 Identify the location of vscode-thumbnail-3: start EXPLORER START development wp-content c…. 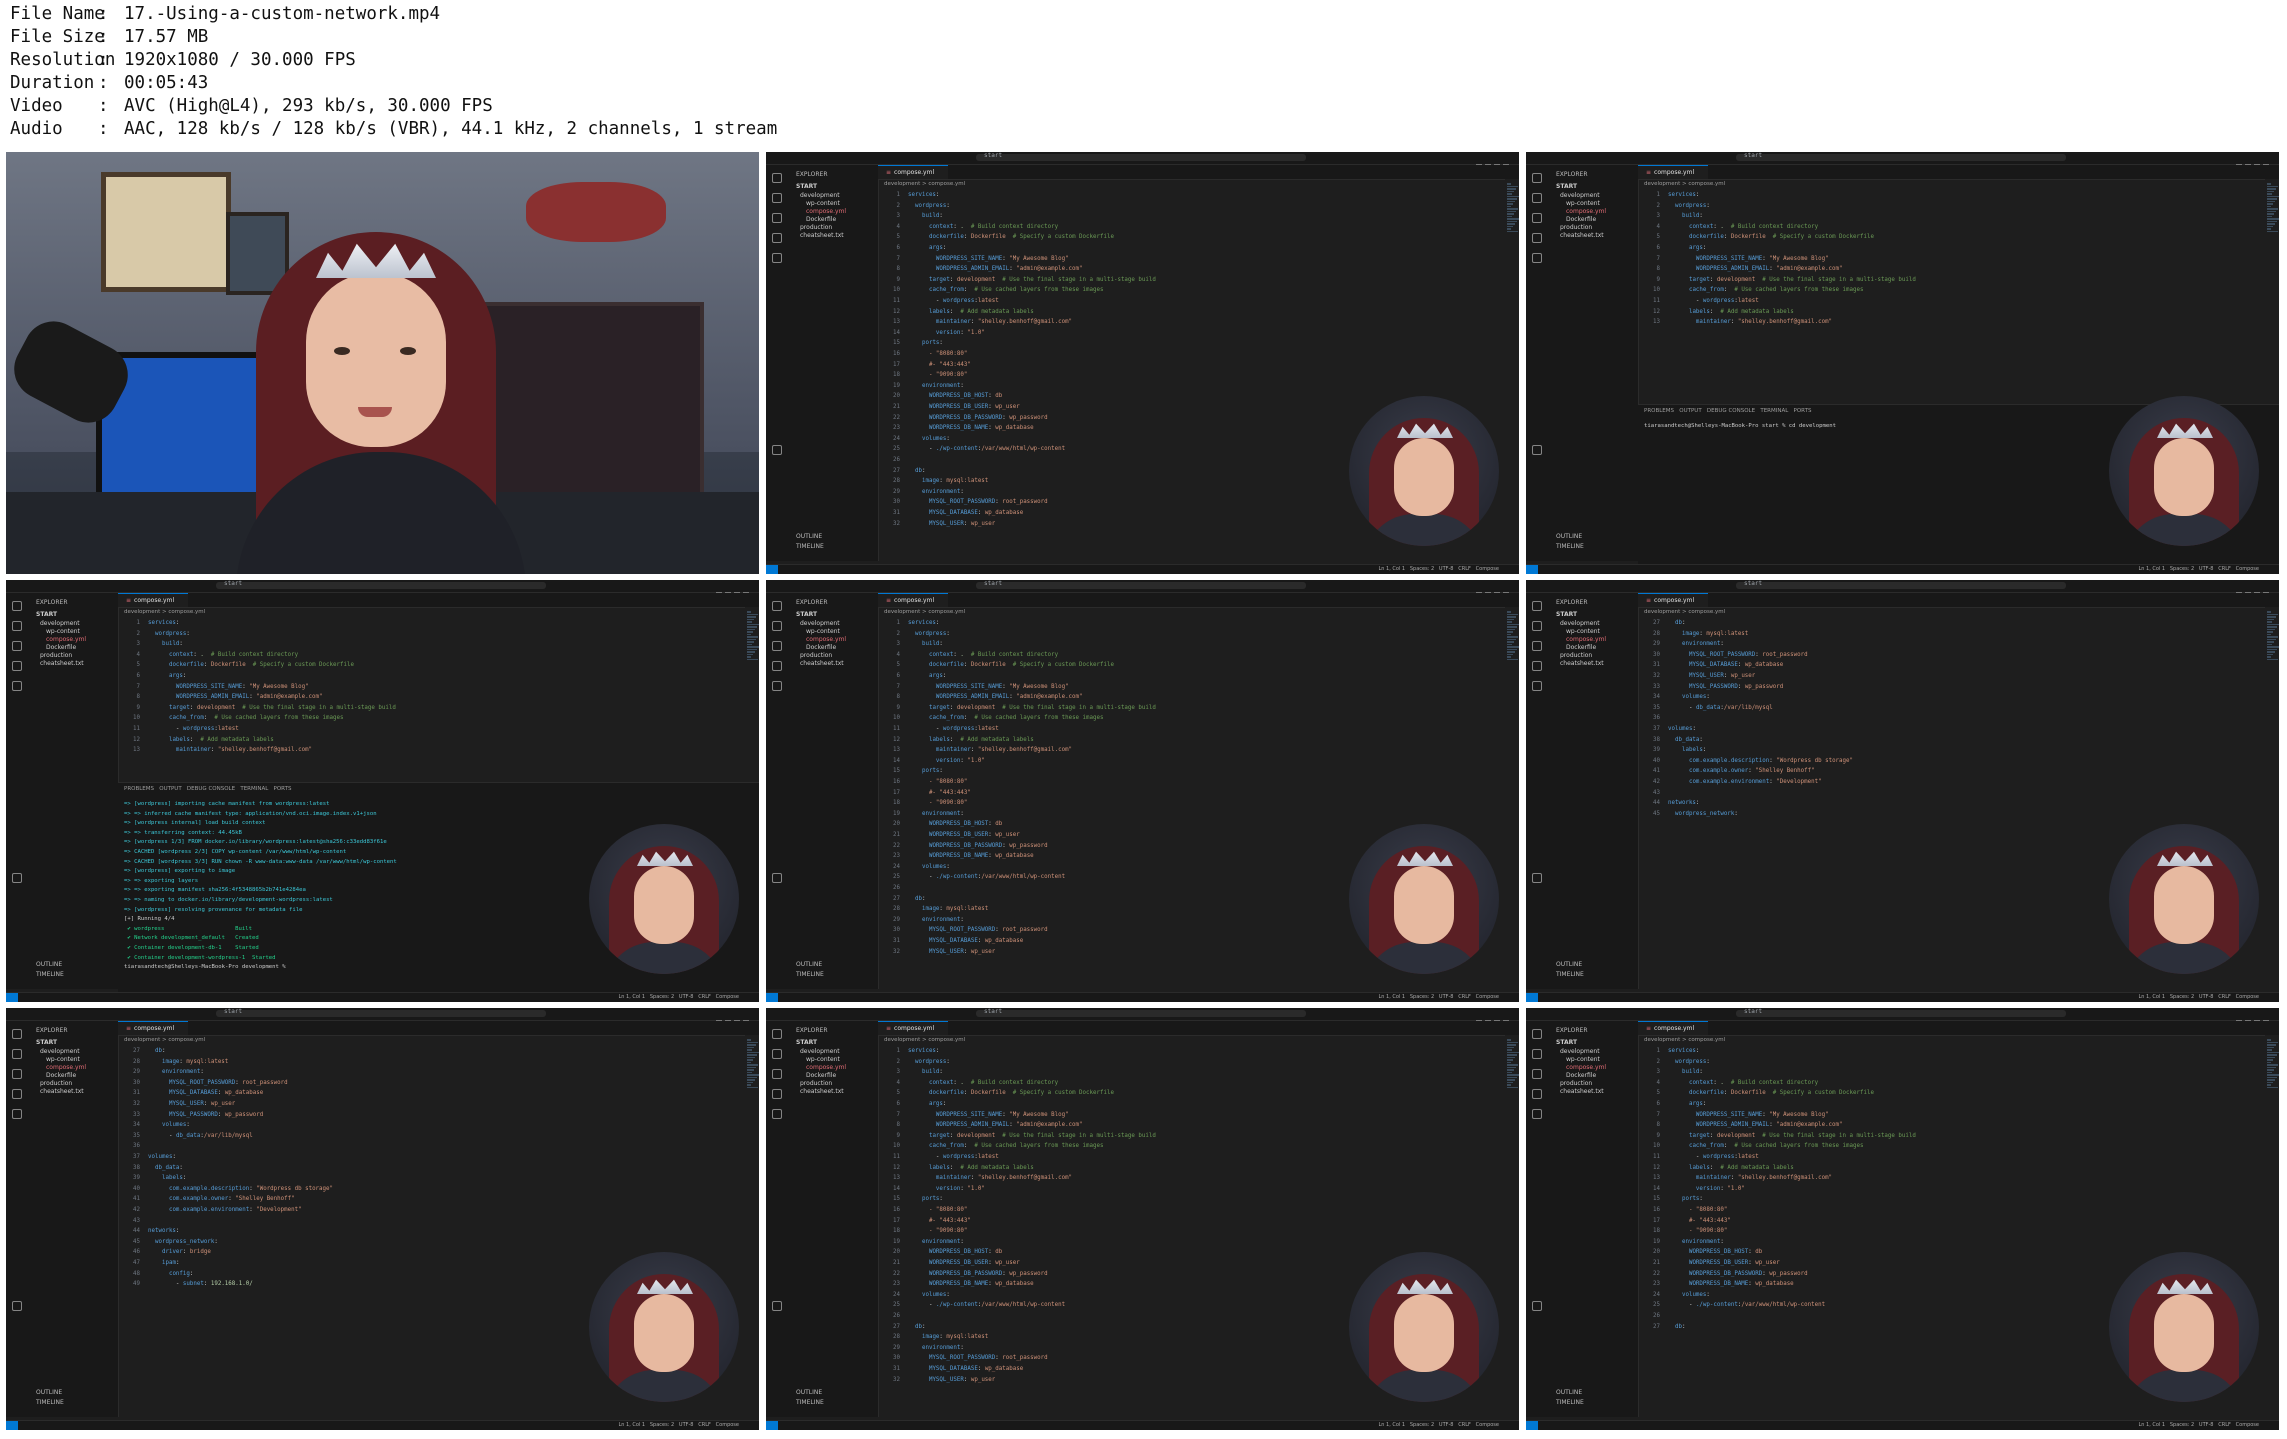
(382, 791).